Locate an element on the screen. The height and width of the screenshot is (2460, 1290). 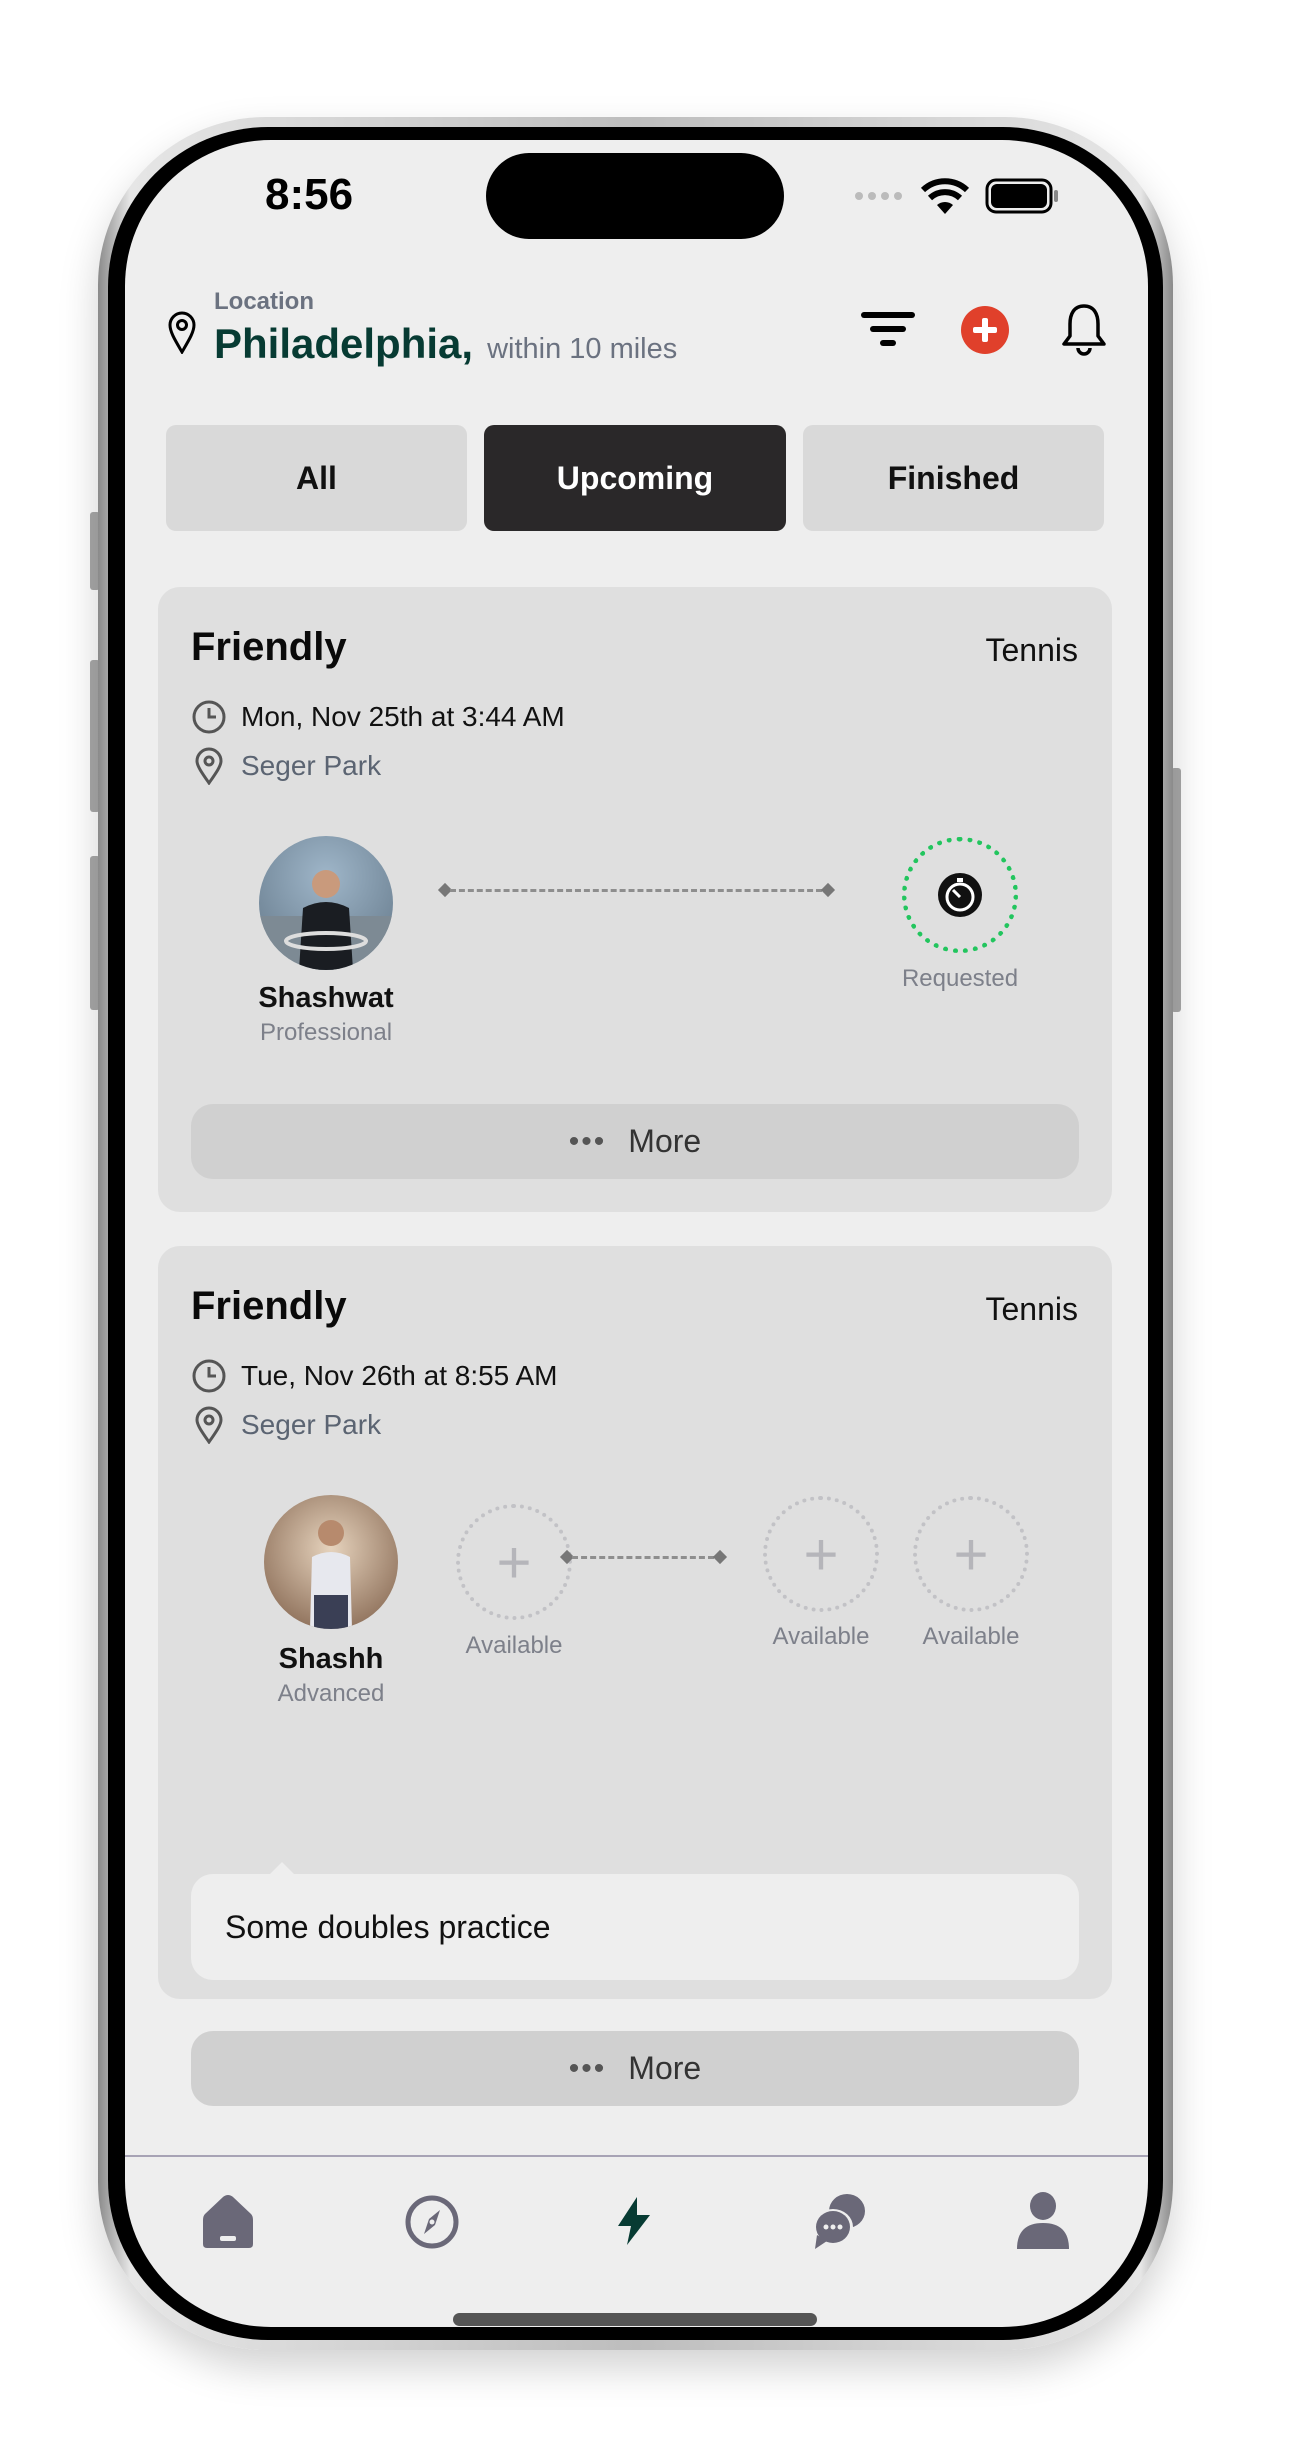
signal-icon is located at coordinates (878, 196).